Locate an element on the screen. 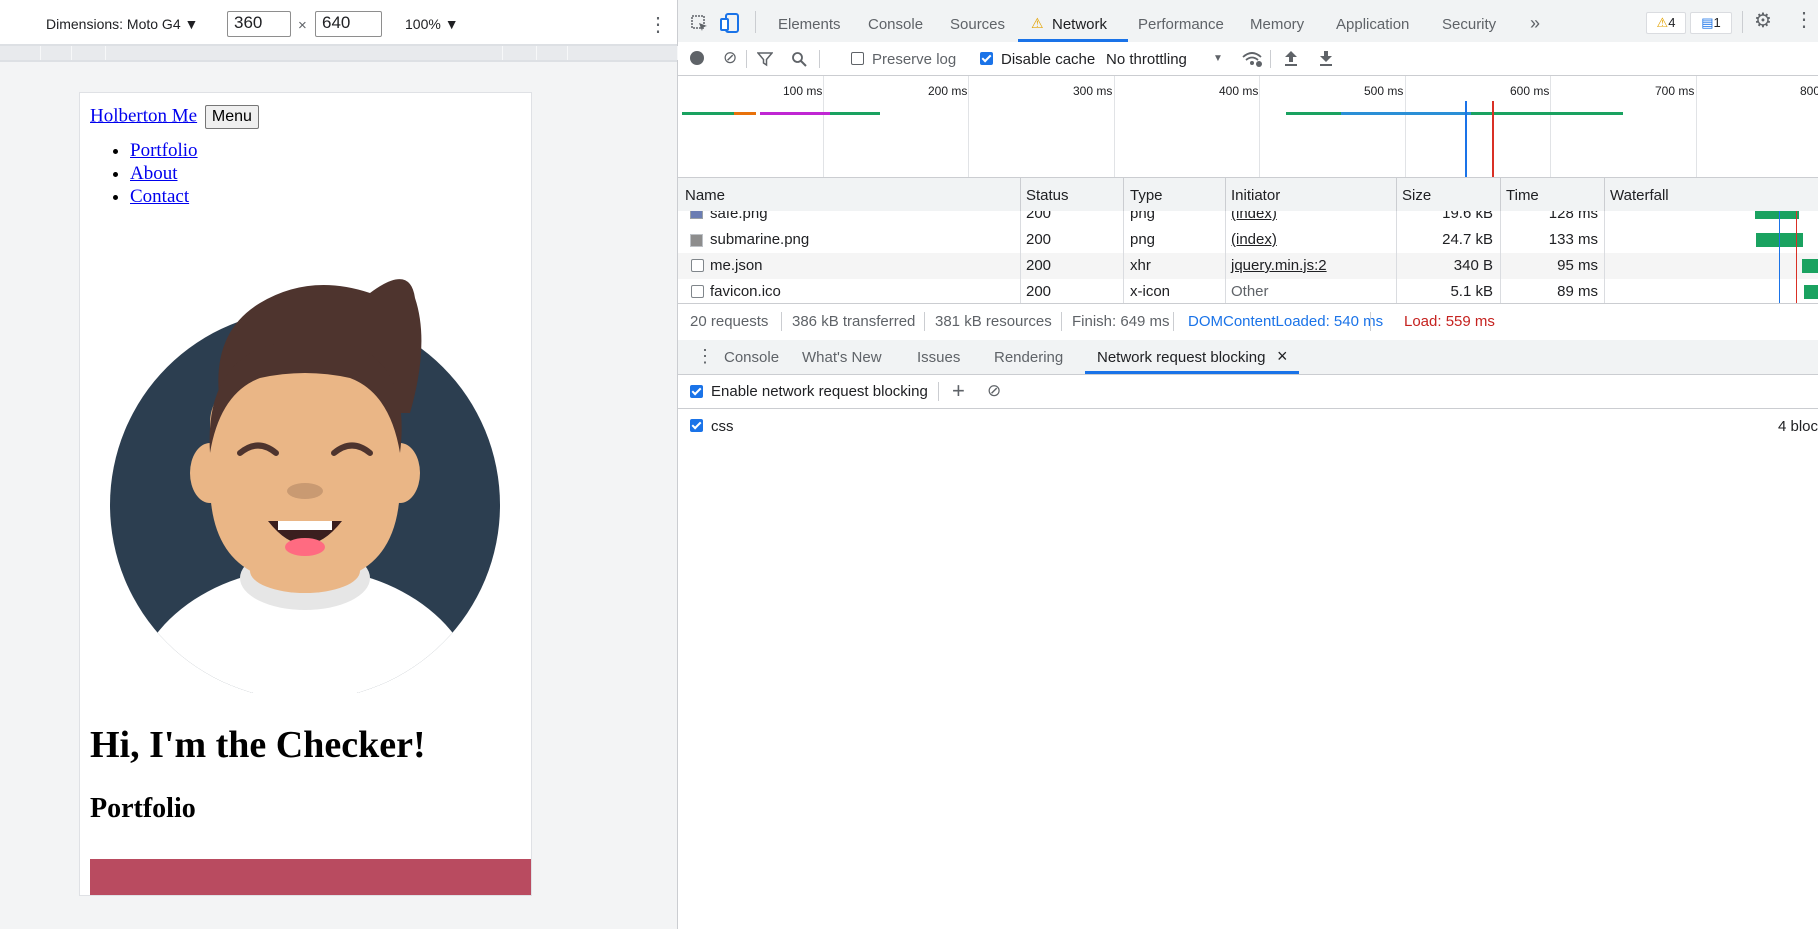 This screenshot has width=1818, height=929. network-conditions-icon is located at coordinates (1252, 59).